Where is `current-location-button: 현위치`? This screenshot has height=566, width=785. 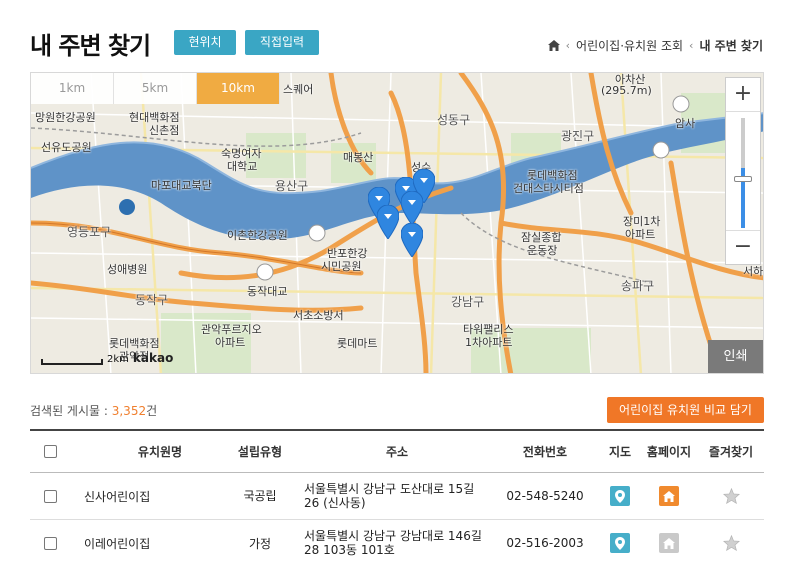 current-location-button: 현위치 is located at coordinates (205, 42).